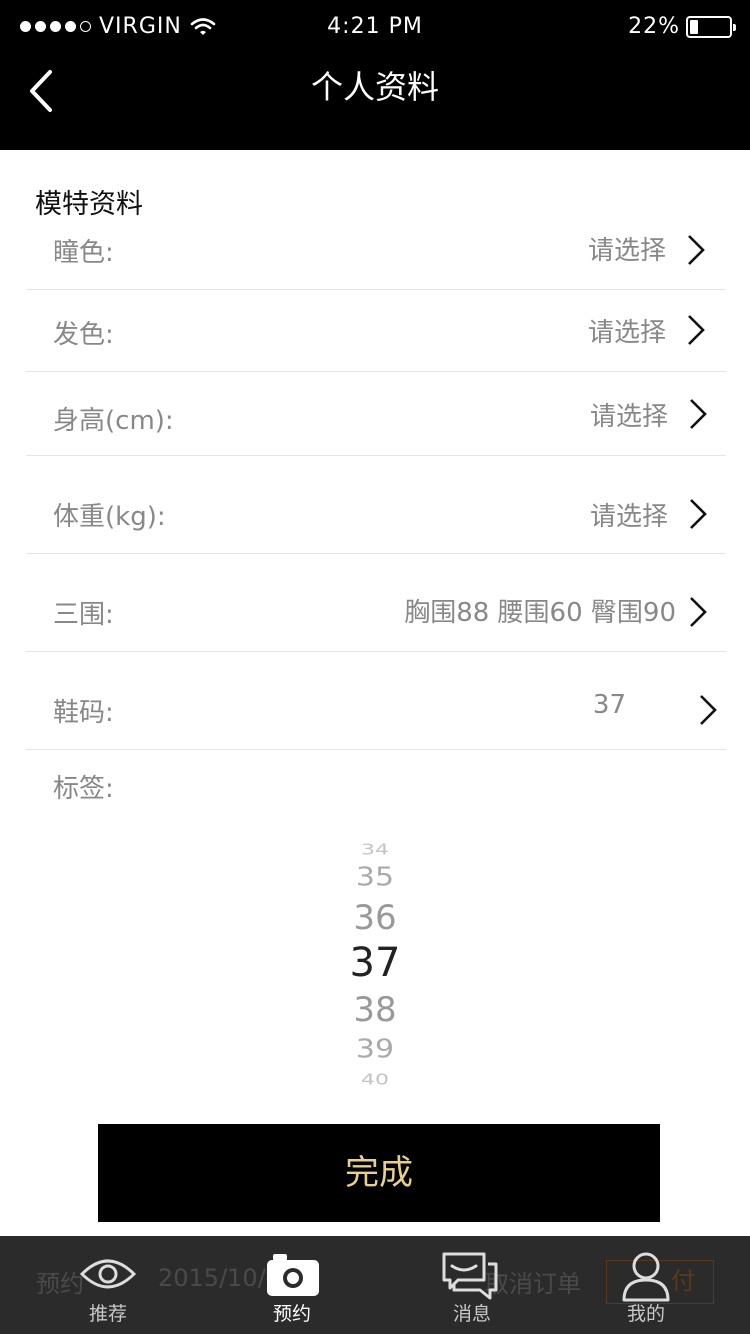 Image resolution: width=750 pixels, height=1334 pixels. Describe the element at coordinates (471, 1314) in the screenshot. I see `tab-label: 消息` at that location.